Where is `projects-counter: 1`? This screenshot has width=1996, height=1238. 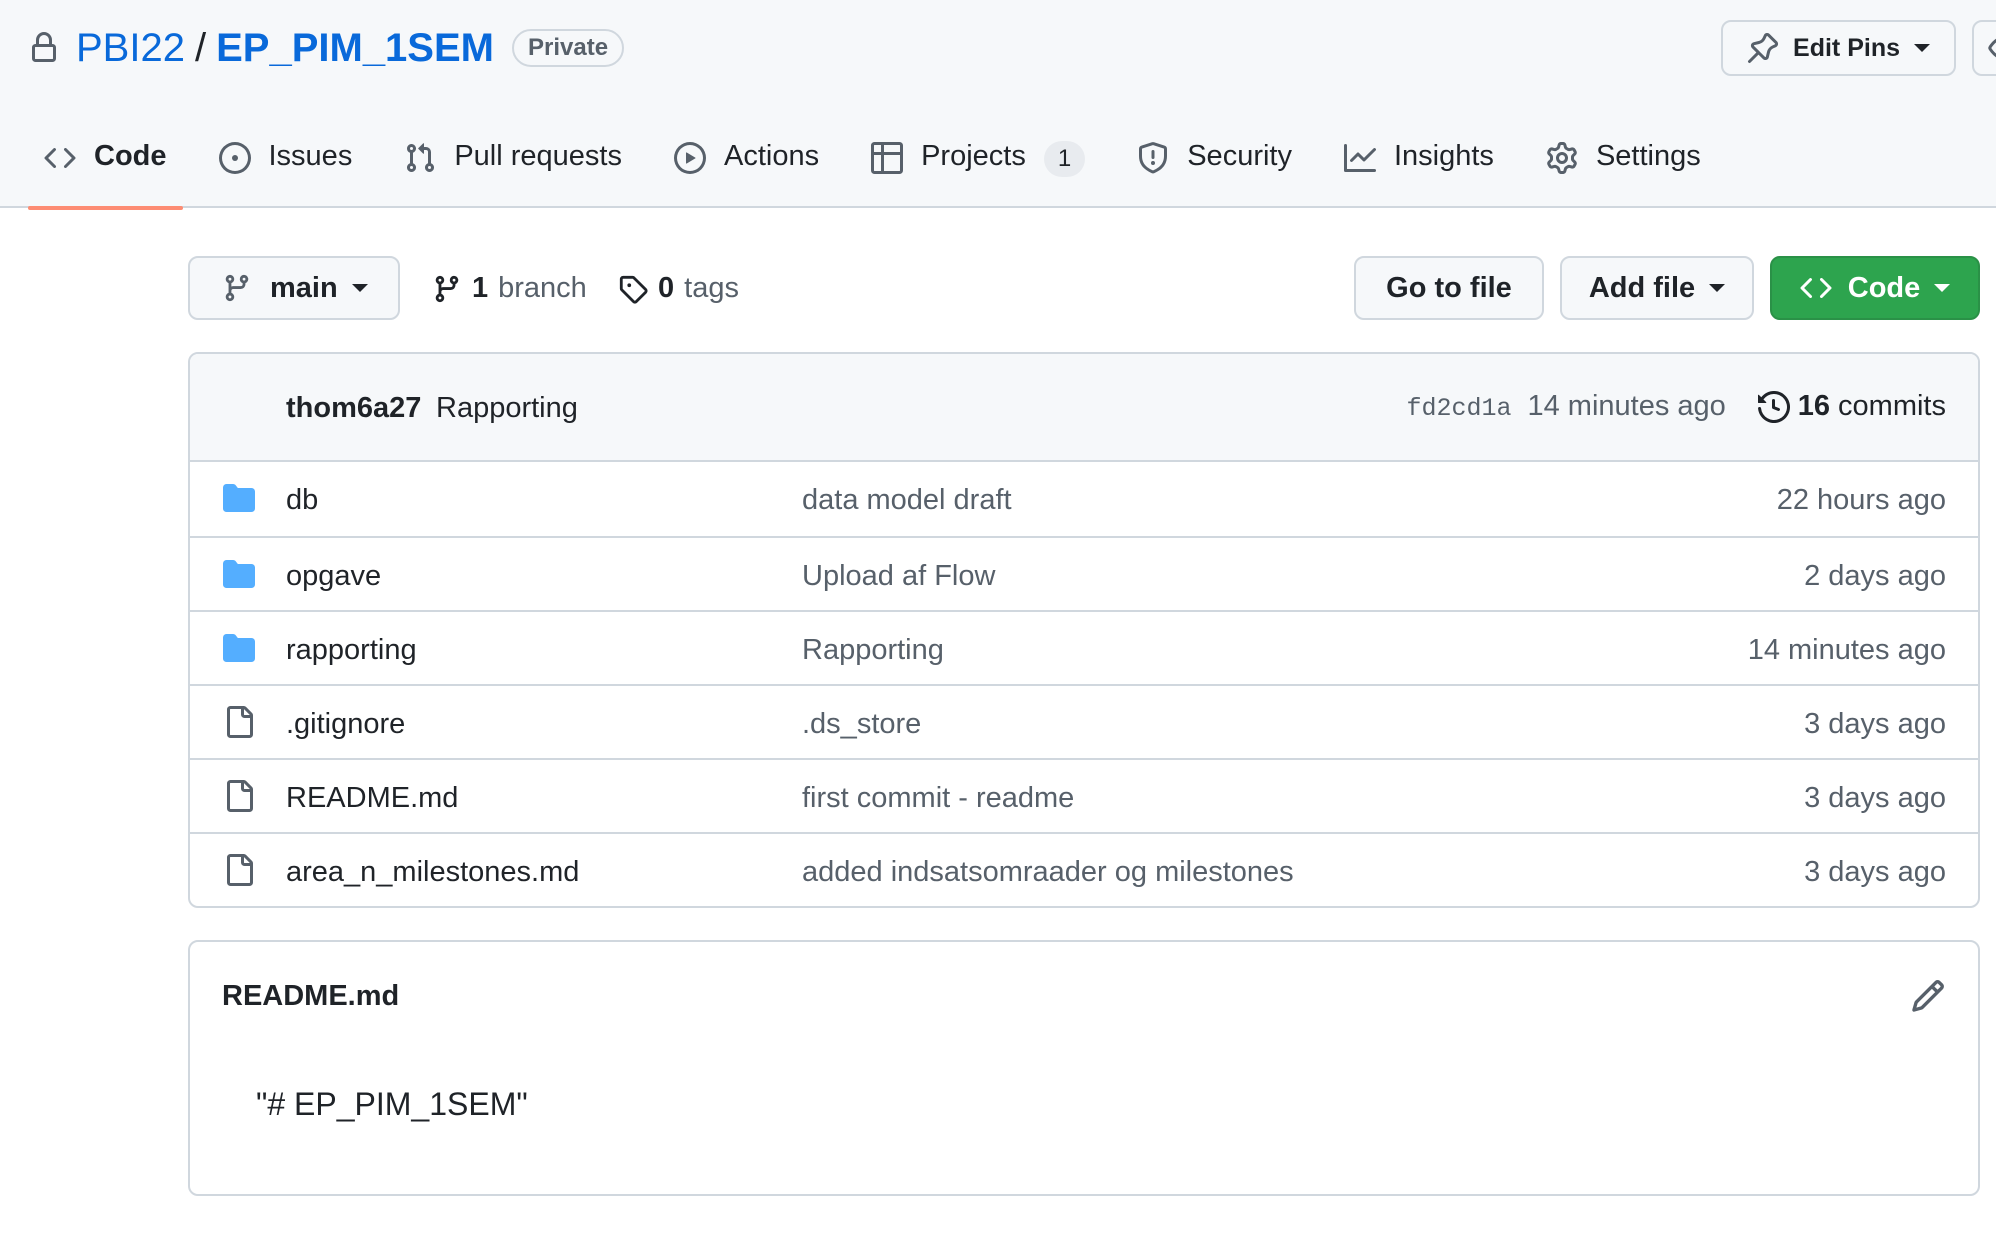
projects-counter: 1 is located at coordinates (1064, 159).